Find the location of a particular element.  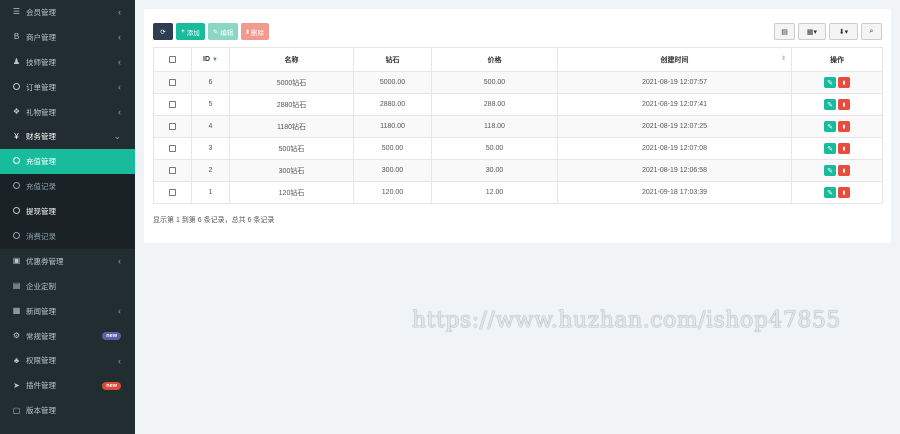

delete-button: ▮ 删除 is located at coordinates (255, 31).